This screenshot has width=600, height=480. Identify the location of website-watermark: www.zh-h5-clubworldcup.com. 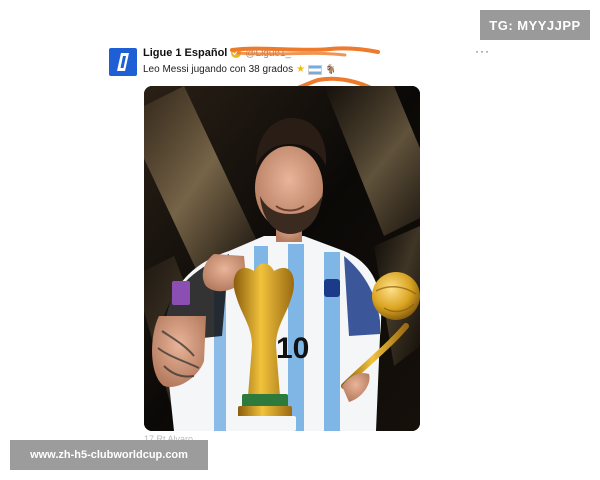
(109, 455).